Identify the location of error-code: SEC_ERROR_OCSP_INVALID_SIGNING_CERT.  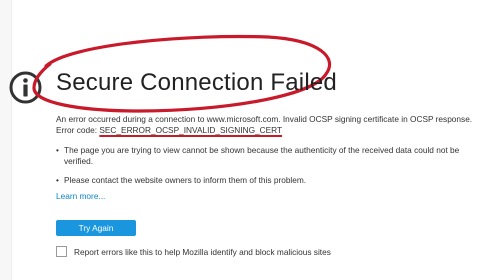
(191, 130).